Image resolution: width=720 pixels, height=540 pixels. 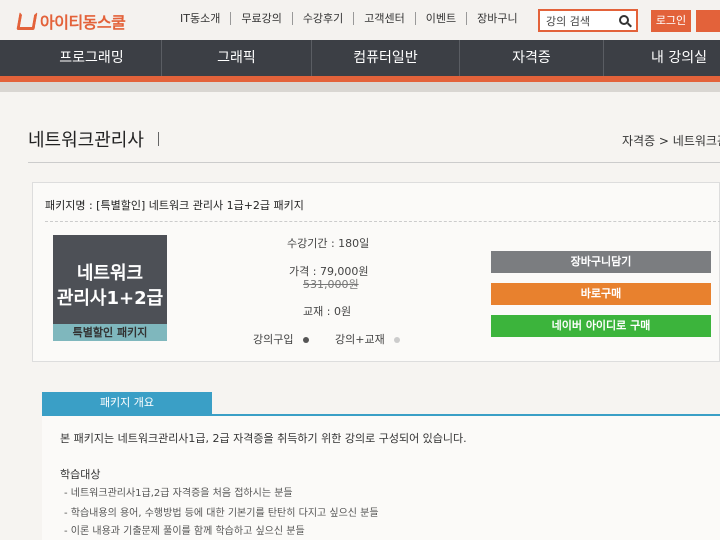 I want to click on title-rule, so click(x=374, y=162).